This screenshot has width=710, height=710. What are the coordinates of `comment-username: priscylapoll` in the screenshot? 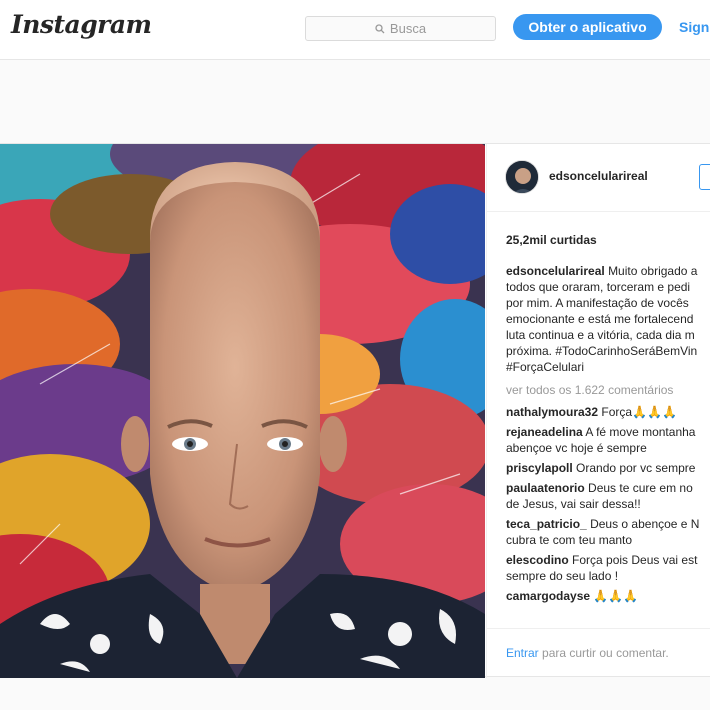 It's located at (539, 468).